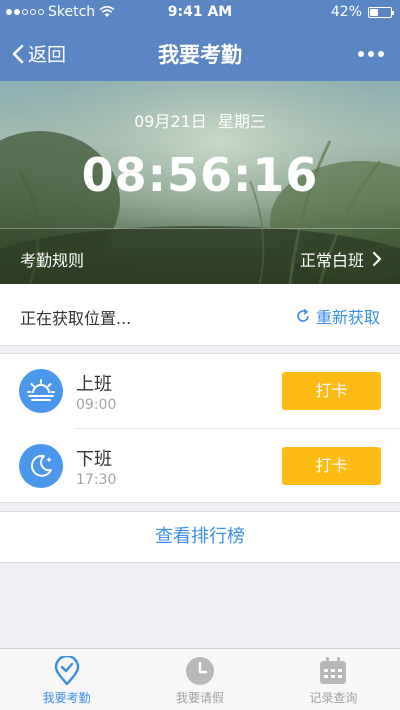 The height and width of the screenshot is (710, 400). Describe the element at coordinates (347, 317) in the screenshot. I see `refresh-label: 重新获取` at that location.